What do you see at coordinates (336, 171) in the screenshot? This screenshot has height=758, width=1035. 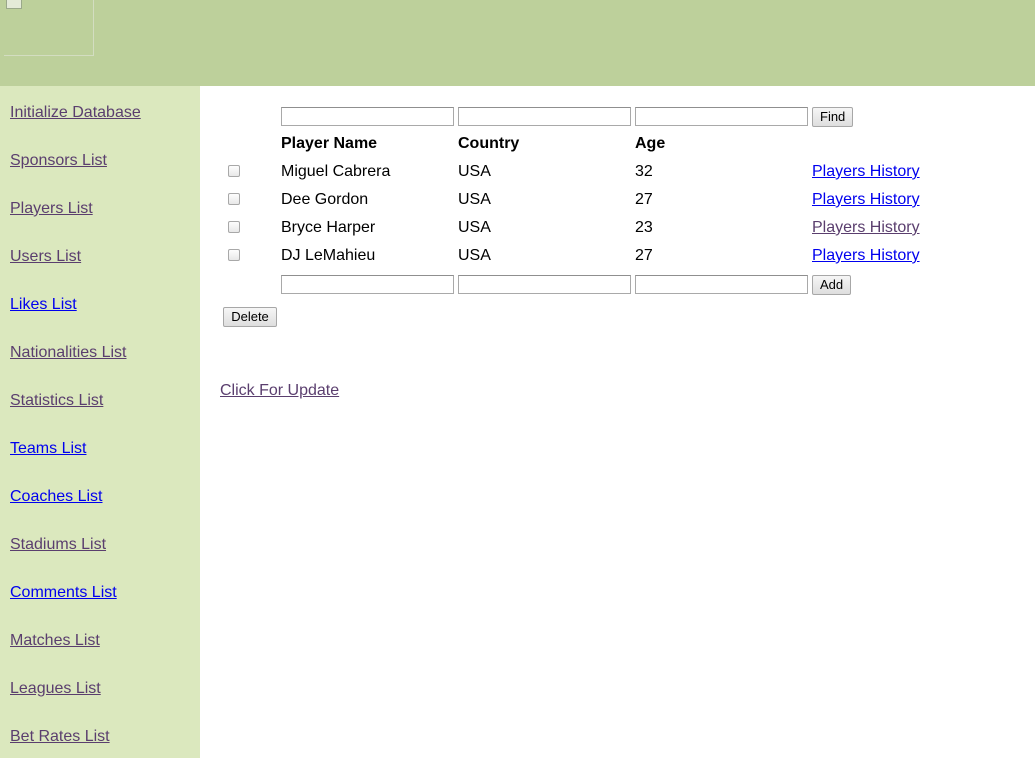 I see `player-name-cell: Miguel Cabrera` at bounding box center [336, 171].